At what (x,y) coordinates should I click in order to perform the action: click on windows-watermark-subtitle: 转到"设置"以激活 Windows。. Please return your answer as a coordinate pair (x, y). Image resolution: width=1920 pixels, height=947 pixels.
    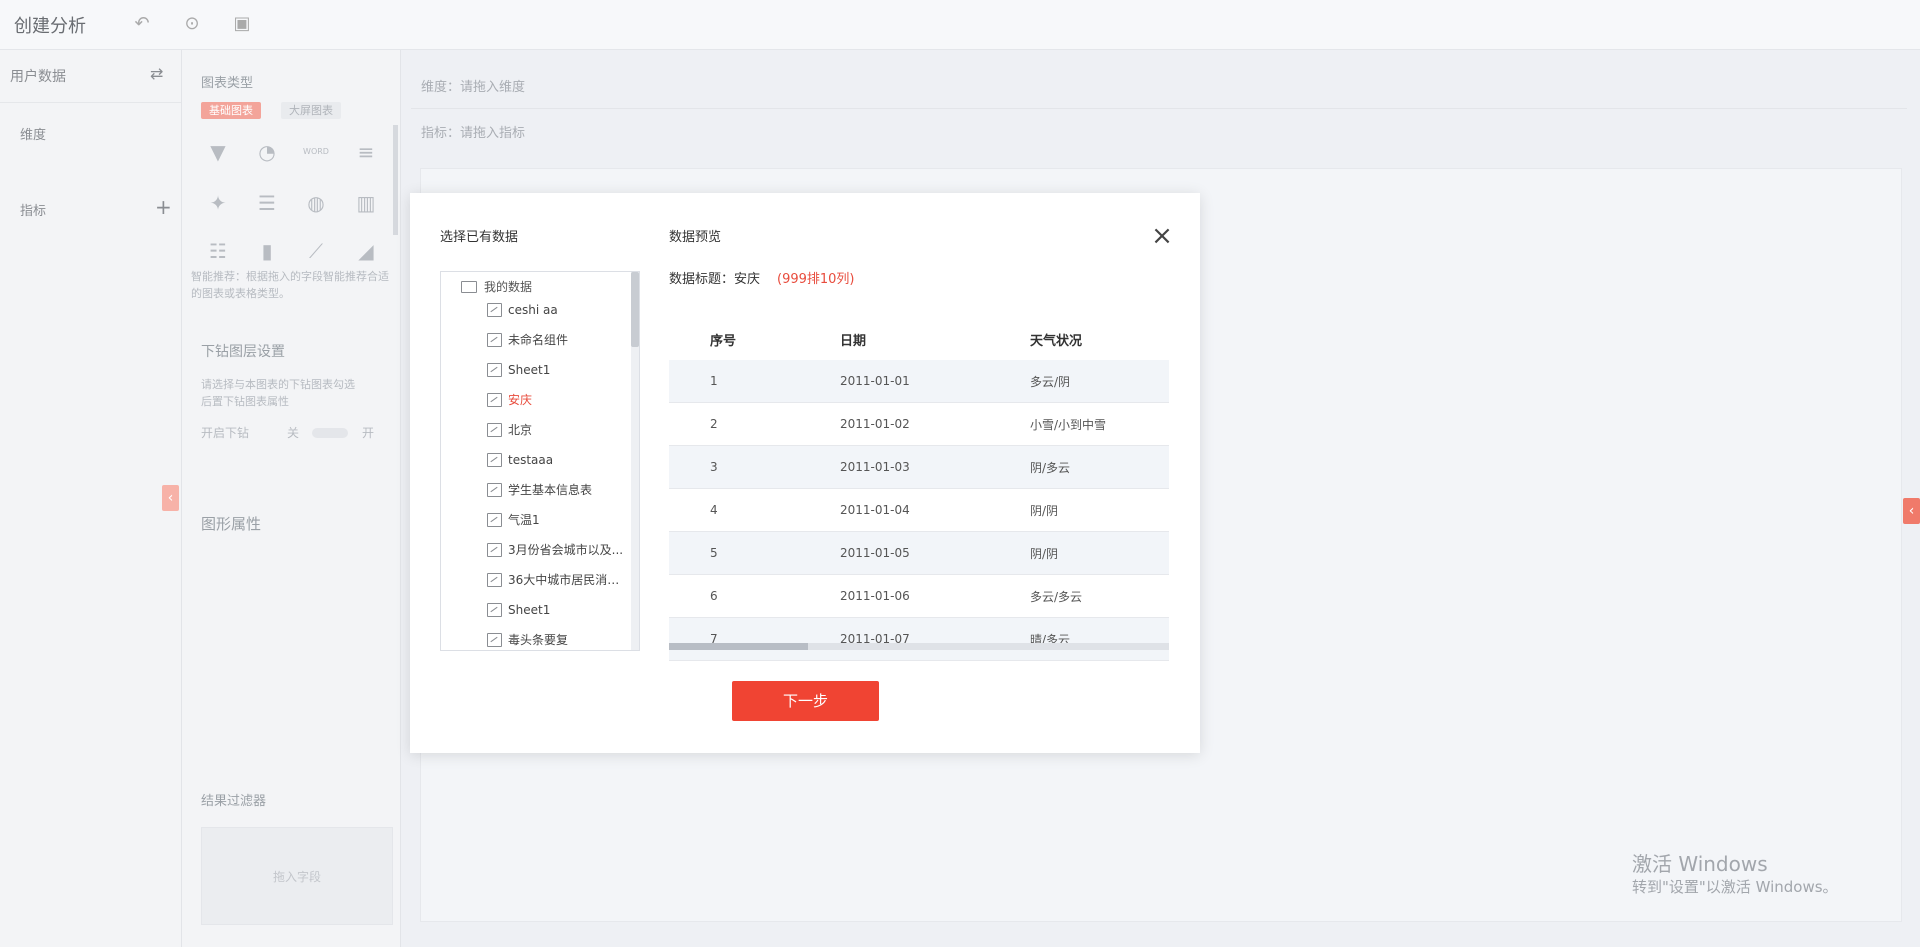
    Looking at the image, I should click on (1735, 887).